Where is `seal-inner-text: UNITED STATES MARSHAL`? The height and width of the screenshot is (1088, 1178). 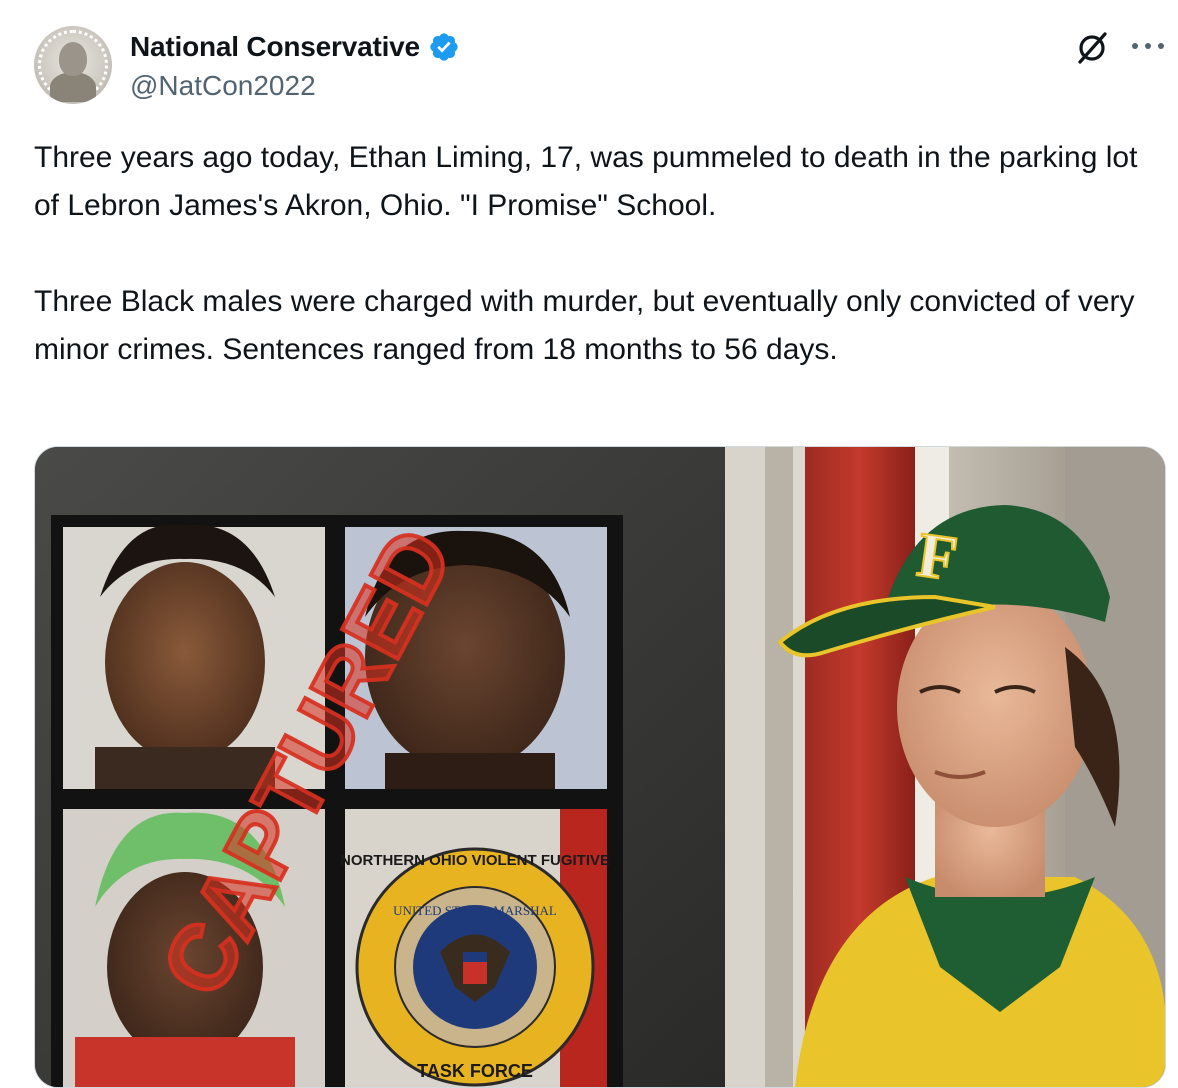 seal-inner-text: UNITED STATES MARSHAL is located at coordinates (475, 910).